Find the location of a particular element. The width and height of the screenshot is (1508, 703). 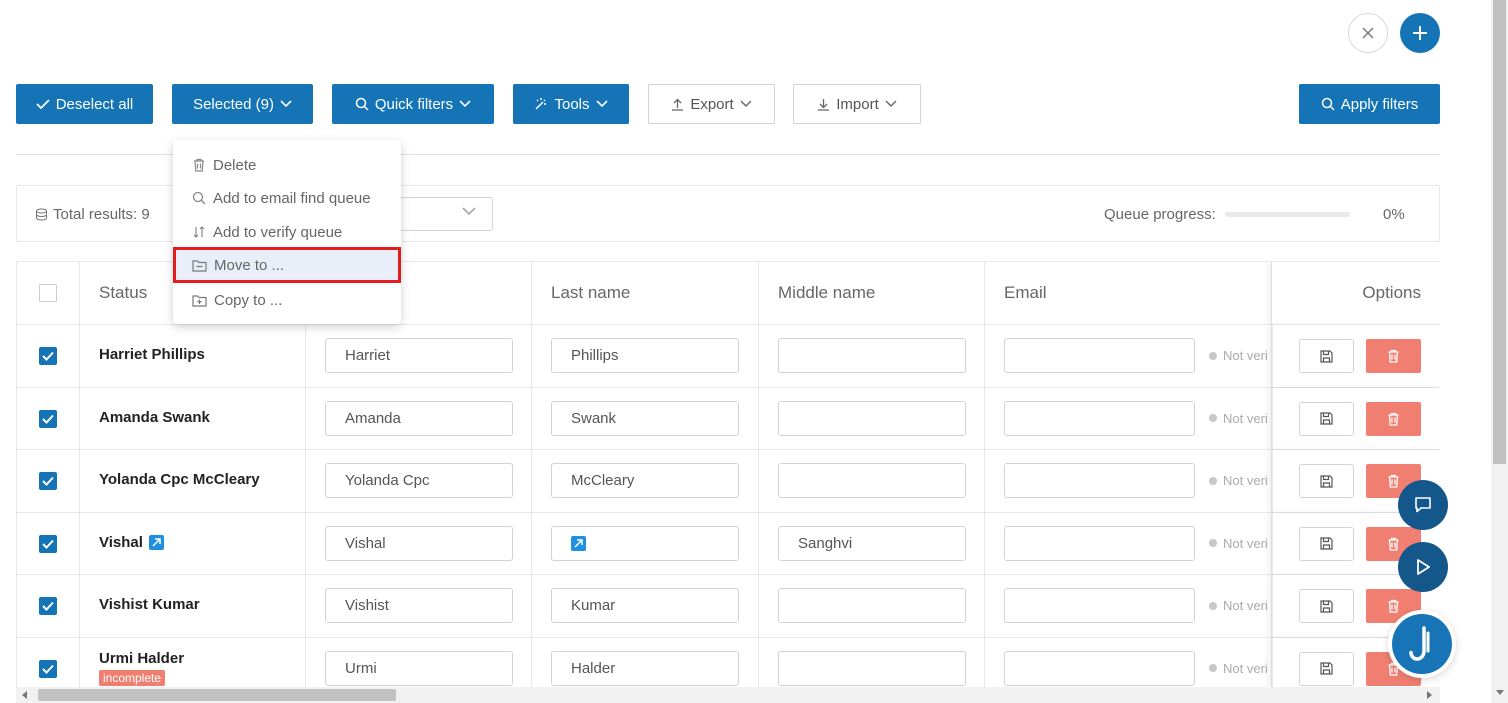

contact-name-label: Yolanda Cpc McCleary is located at coordinates (179, 479).